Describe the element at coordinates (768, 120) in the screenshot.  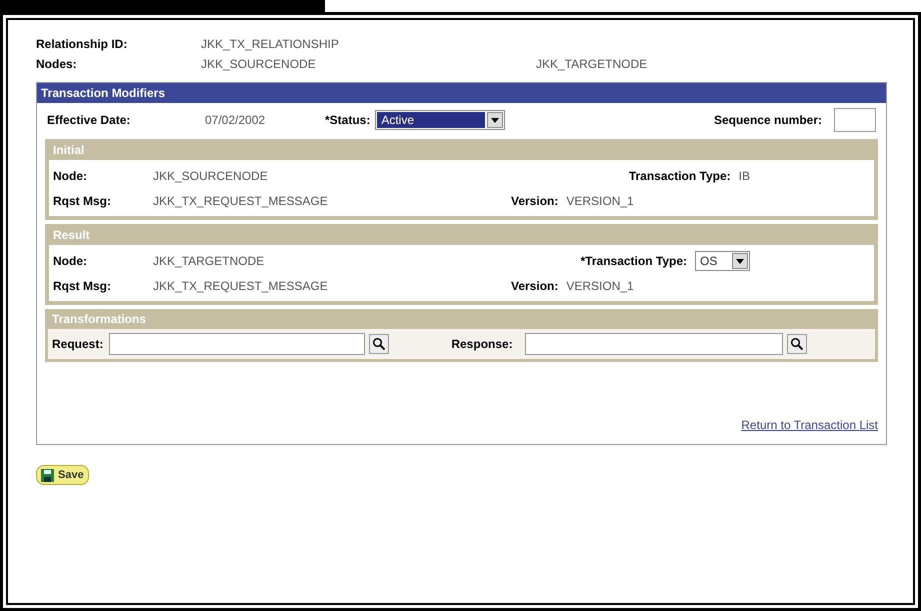
I see `field-label: Sequence number:` at that location.